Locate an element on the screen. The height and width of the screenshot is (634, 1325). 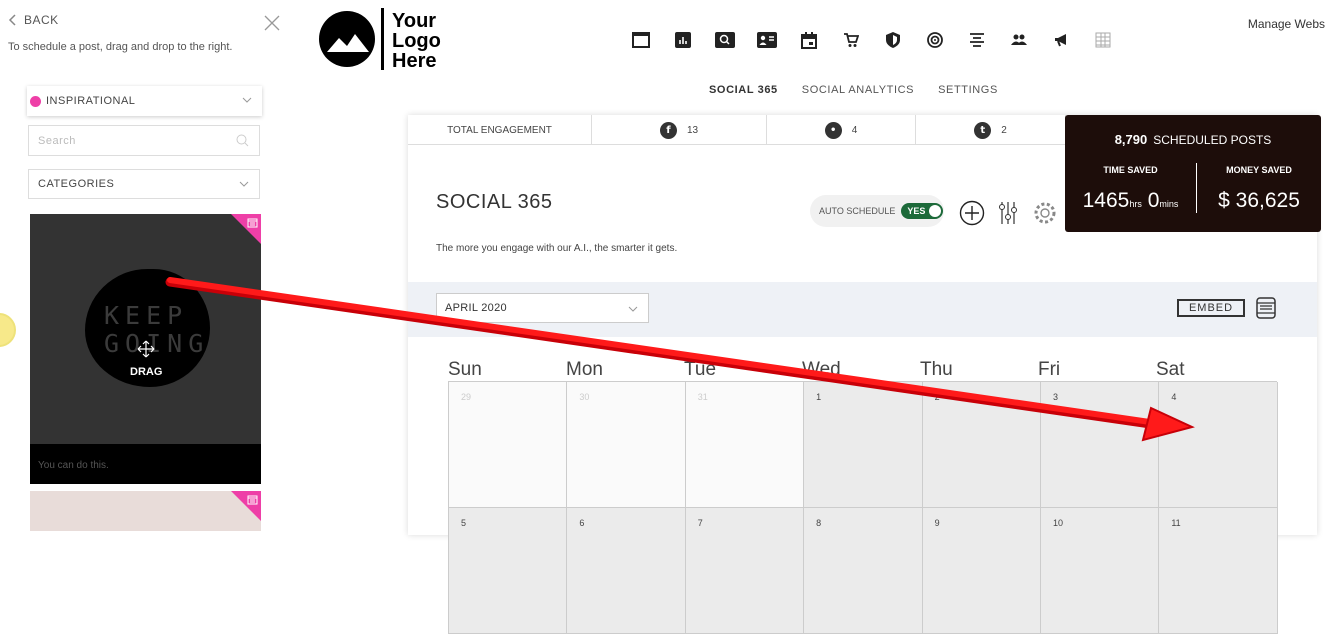
time-saved-value: 1465hrs 0mins is located at coordinates (1130, 201).